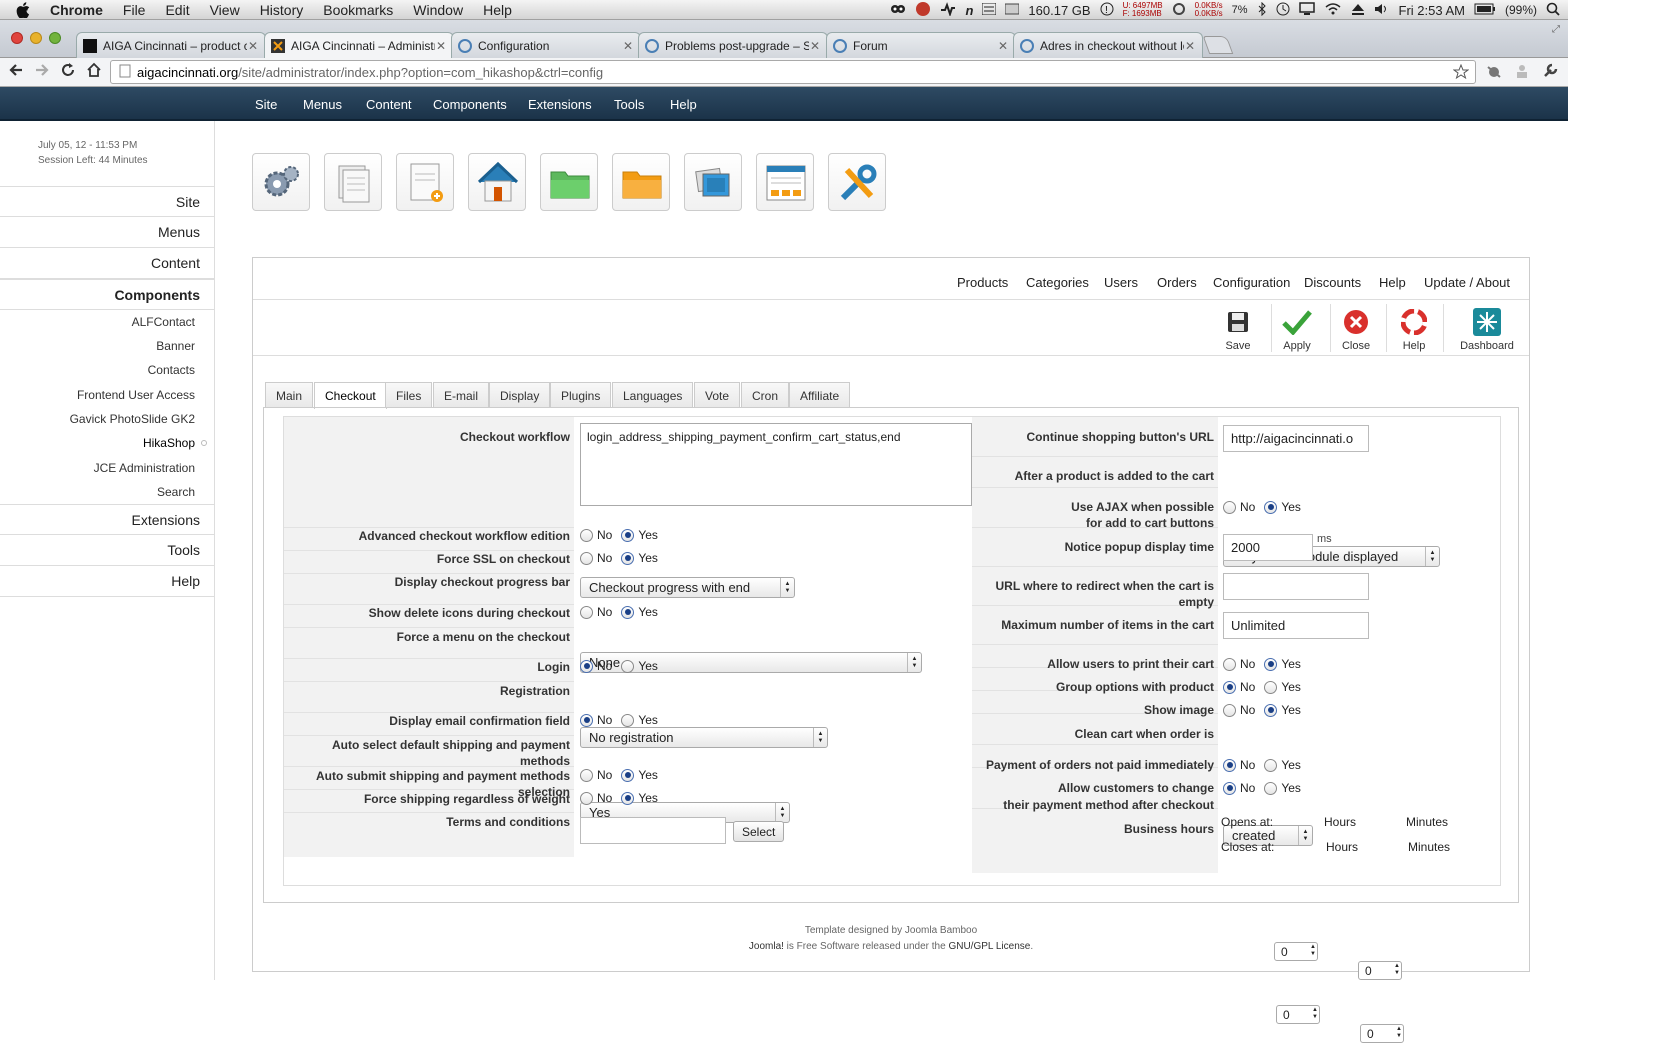 Image resolution: width=1680 pixels, height=1050 pixels. Describe the element at coordinates (629, 104) in the screenshot. I see `nav-tools: Tools` at that location.